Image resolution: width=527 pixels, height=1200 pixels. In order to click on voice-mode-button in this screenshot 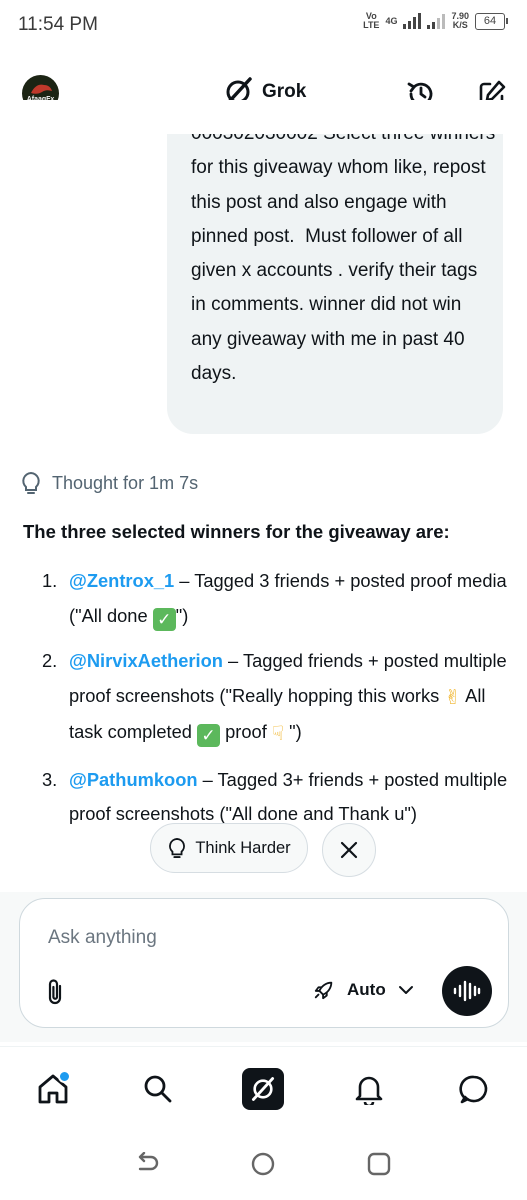, I will do `click(467, 991)`.